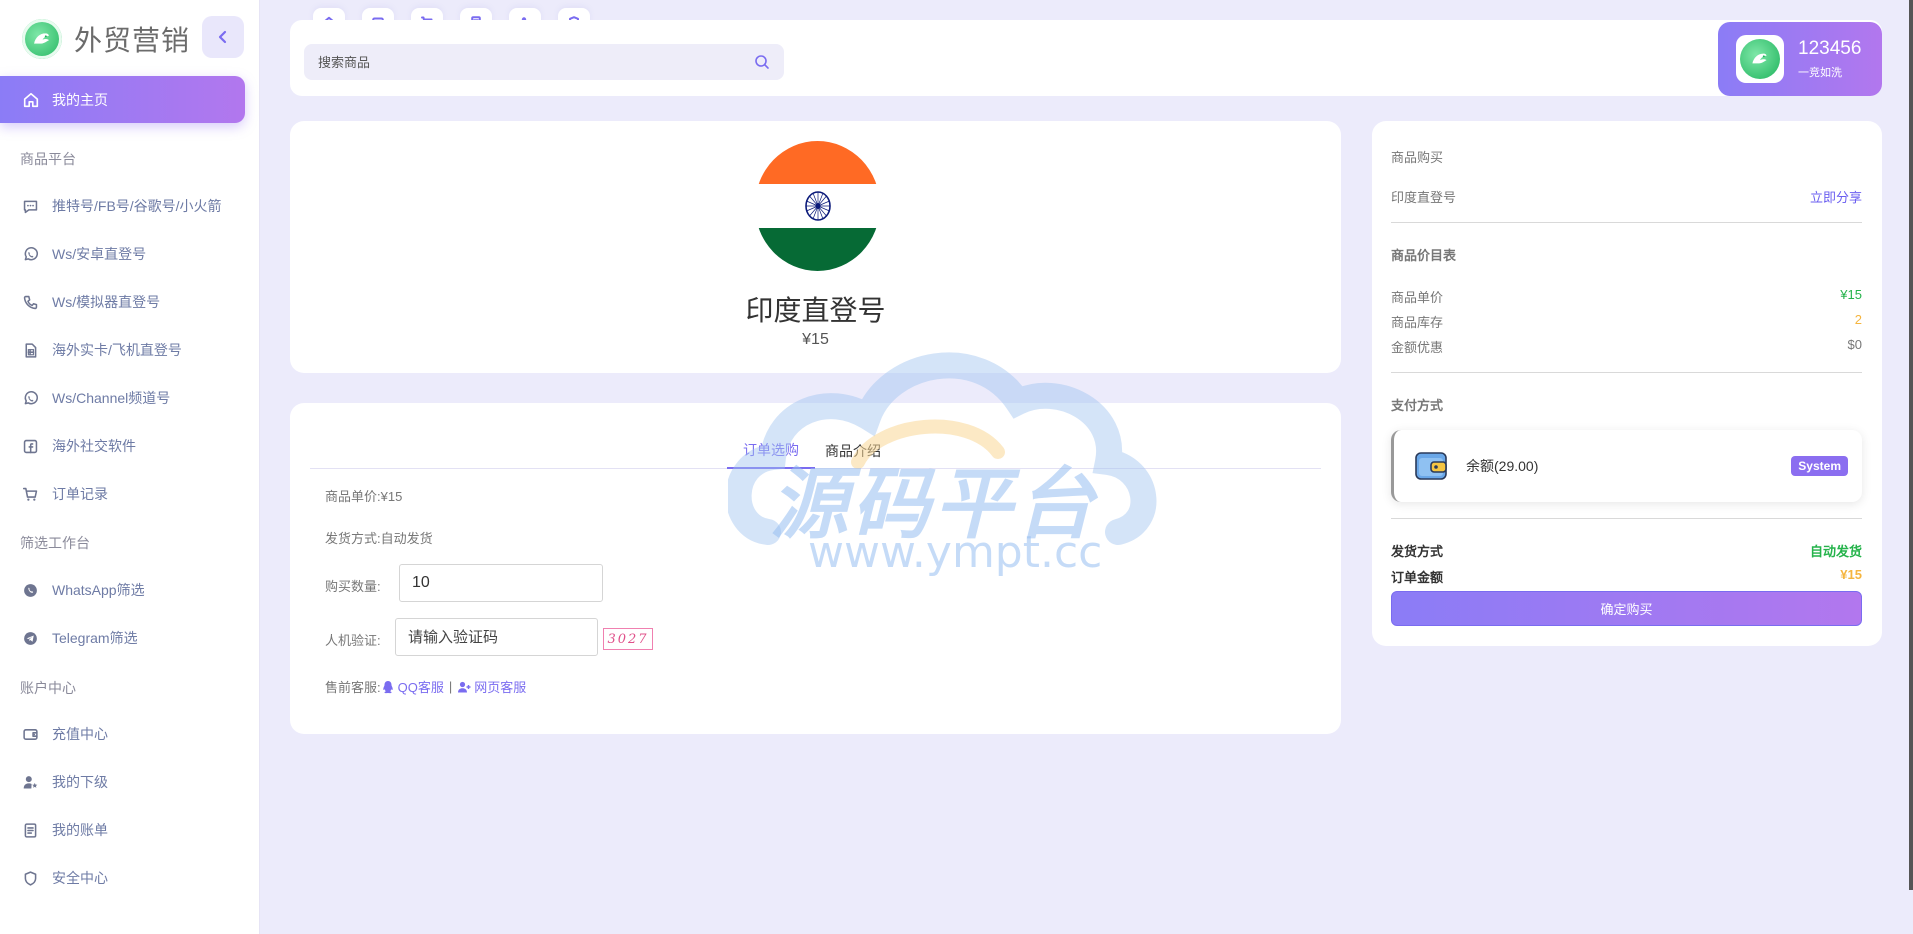 The image size is (1913, 934). Describe the element at coordinates (501, 583) in the screenshot. I see `quantity-input` at that location.